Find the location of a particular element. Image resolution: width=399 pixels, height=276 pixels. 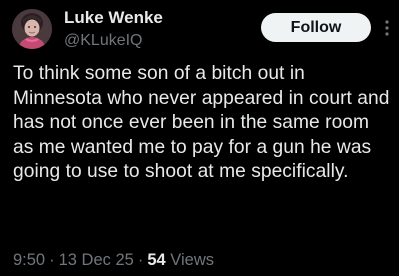

avatar is located at coordinates (32, 29).